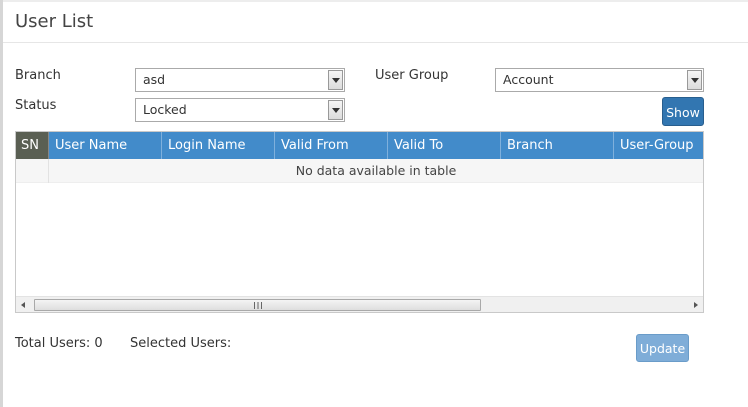  I want to click on left-border, so click(1, 203).